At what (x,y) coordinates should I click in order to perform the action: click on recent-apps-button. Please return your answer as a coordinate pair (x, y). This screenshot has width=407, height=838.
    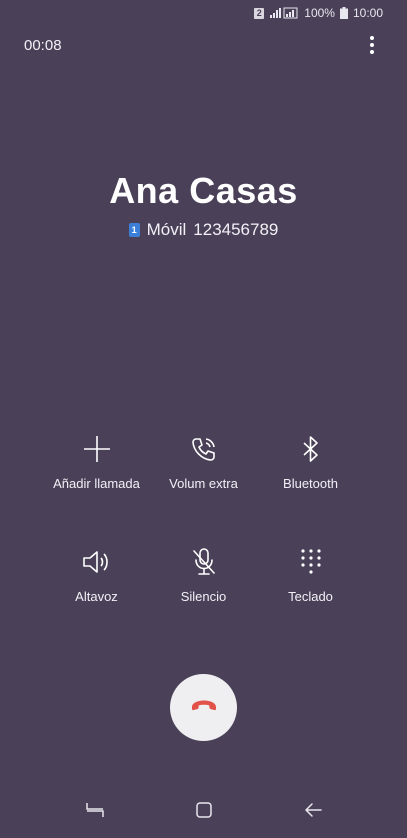
    Looking at the image, I should click on (95, 810).